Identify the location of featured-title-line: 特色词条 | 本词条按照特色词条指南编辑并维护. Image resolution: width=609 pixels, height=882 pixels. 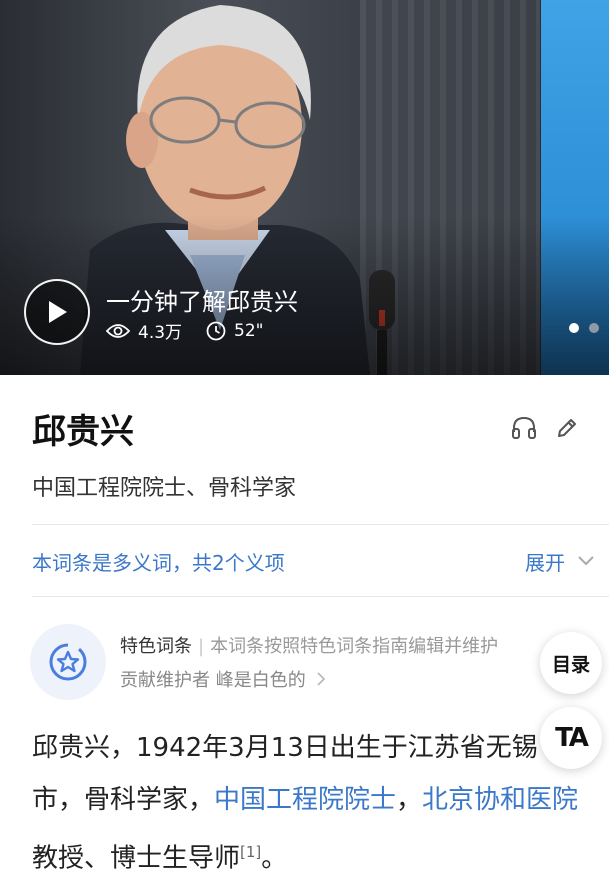
(309, 646).